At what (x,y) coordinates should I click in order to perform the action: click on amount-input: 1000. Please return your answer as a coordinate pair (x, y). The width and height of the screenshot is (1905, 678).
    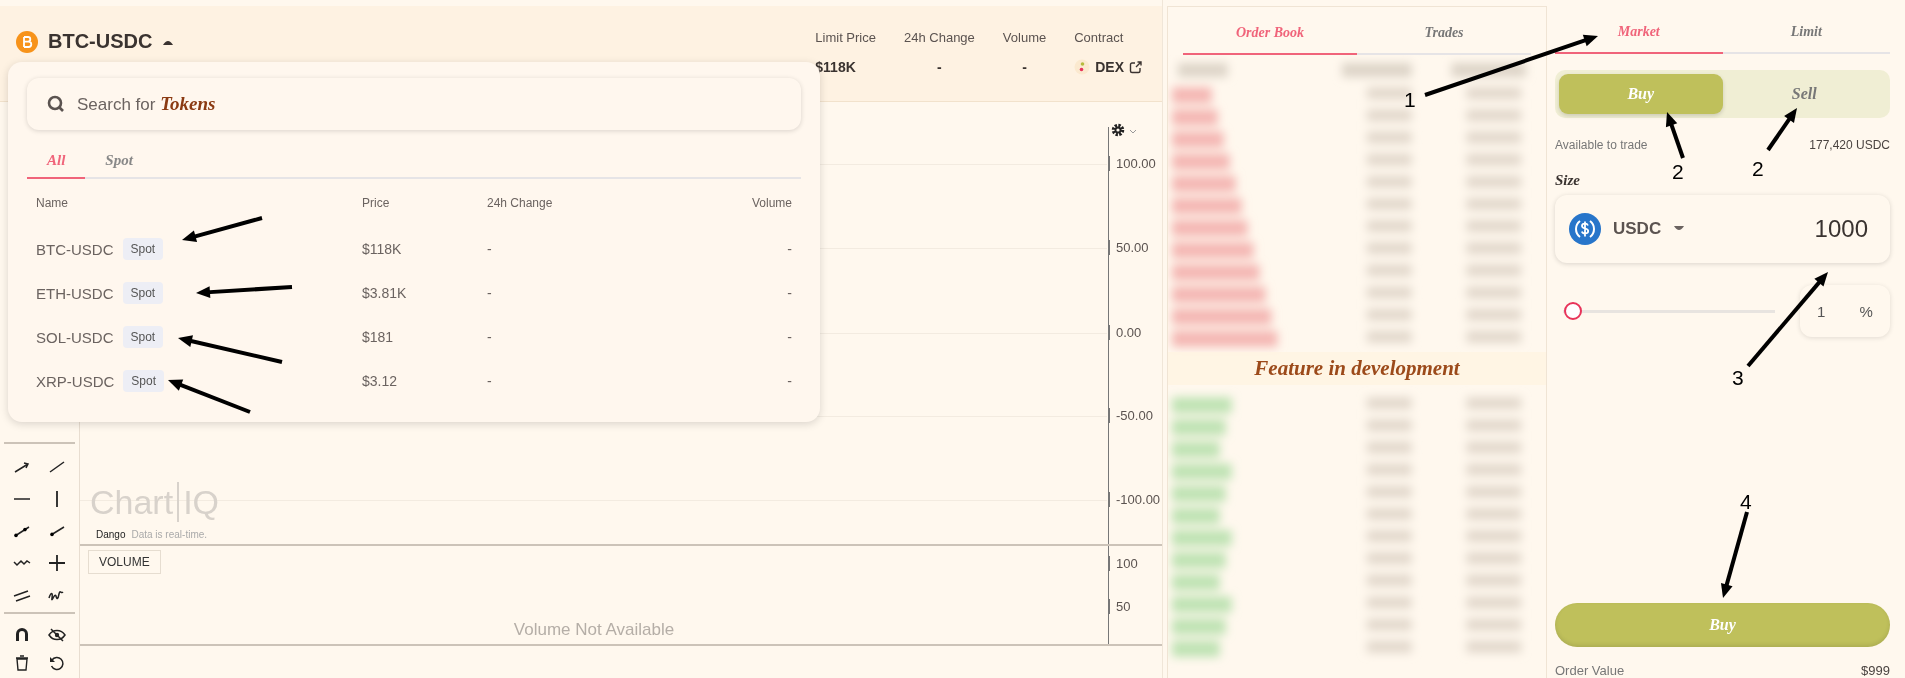
    Looking at the image, I should click on (1783, 229).